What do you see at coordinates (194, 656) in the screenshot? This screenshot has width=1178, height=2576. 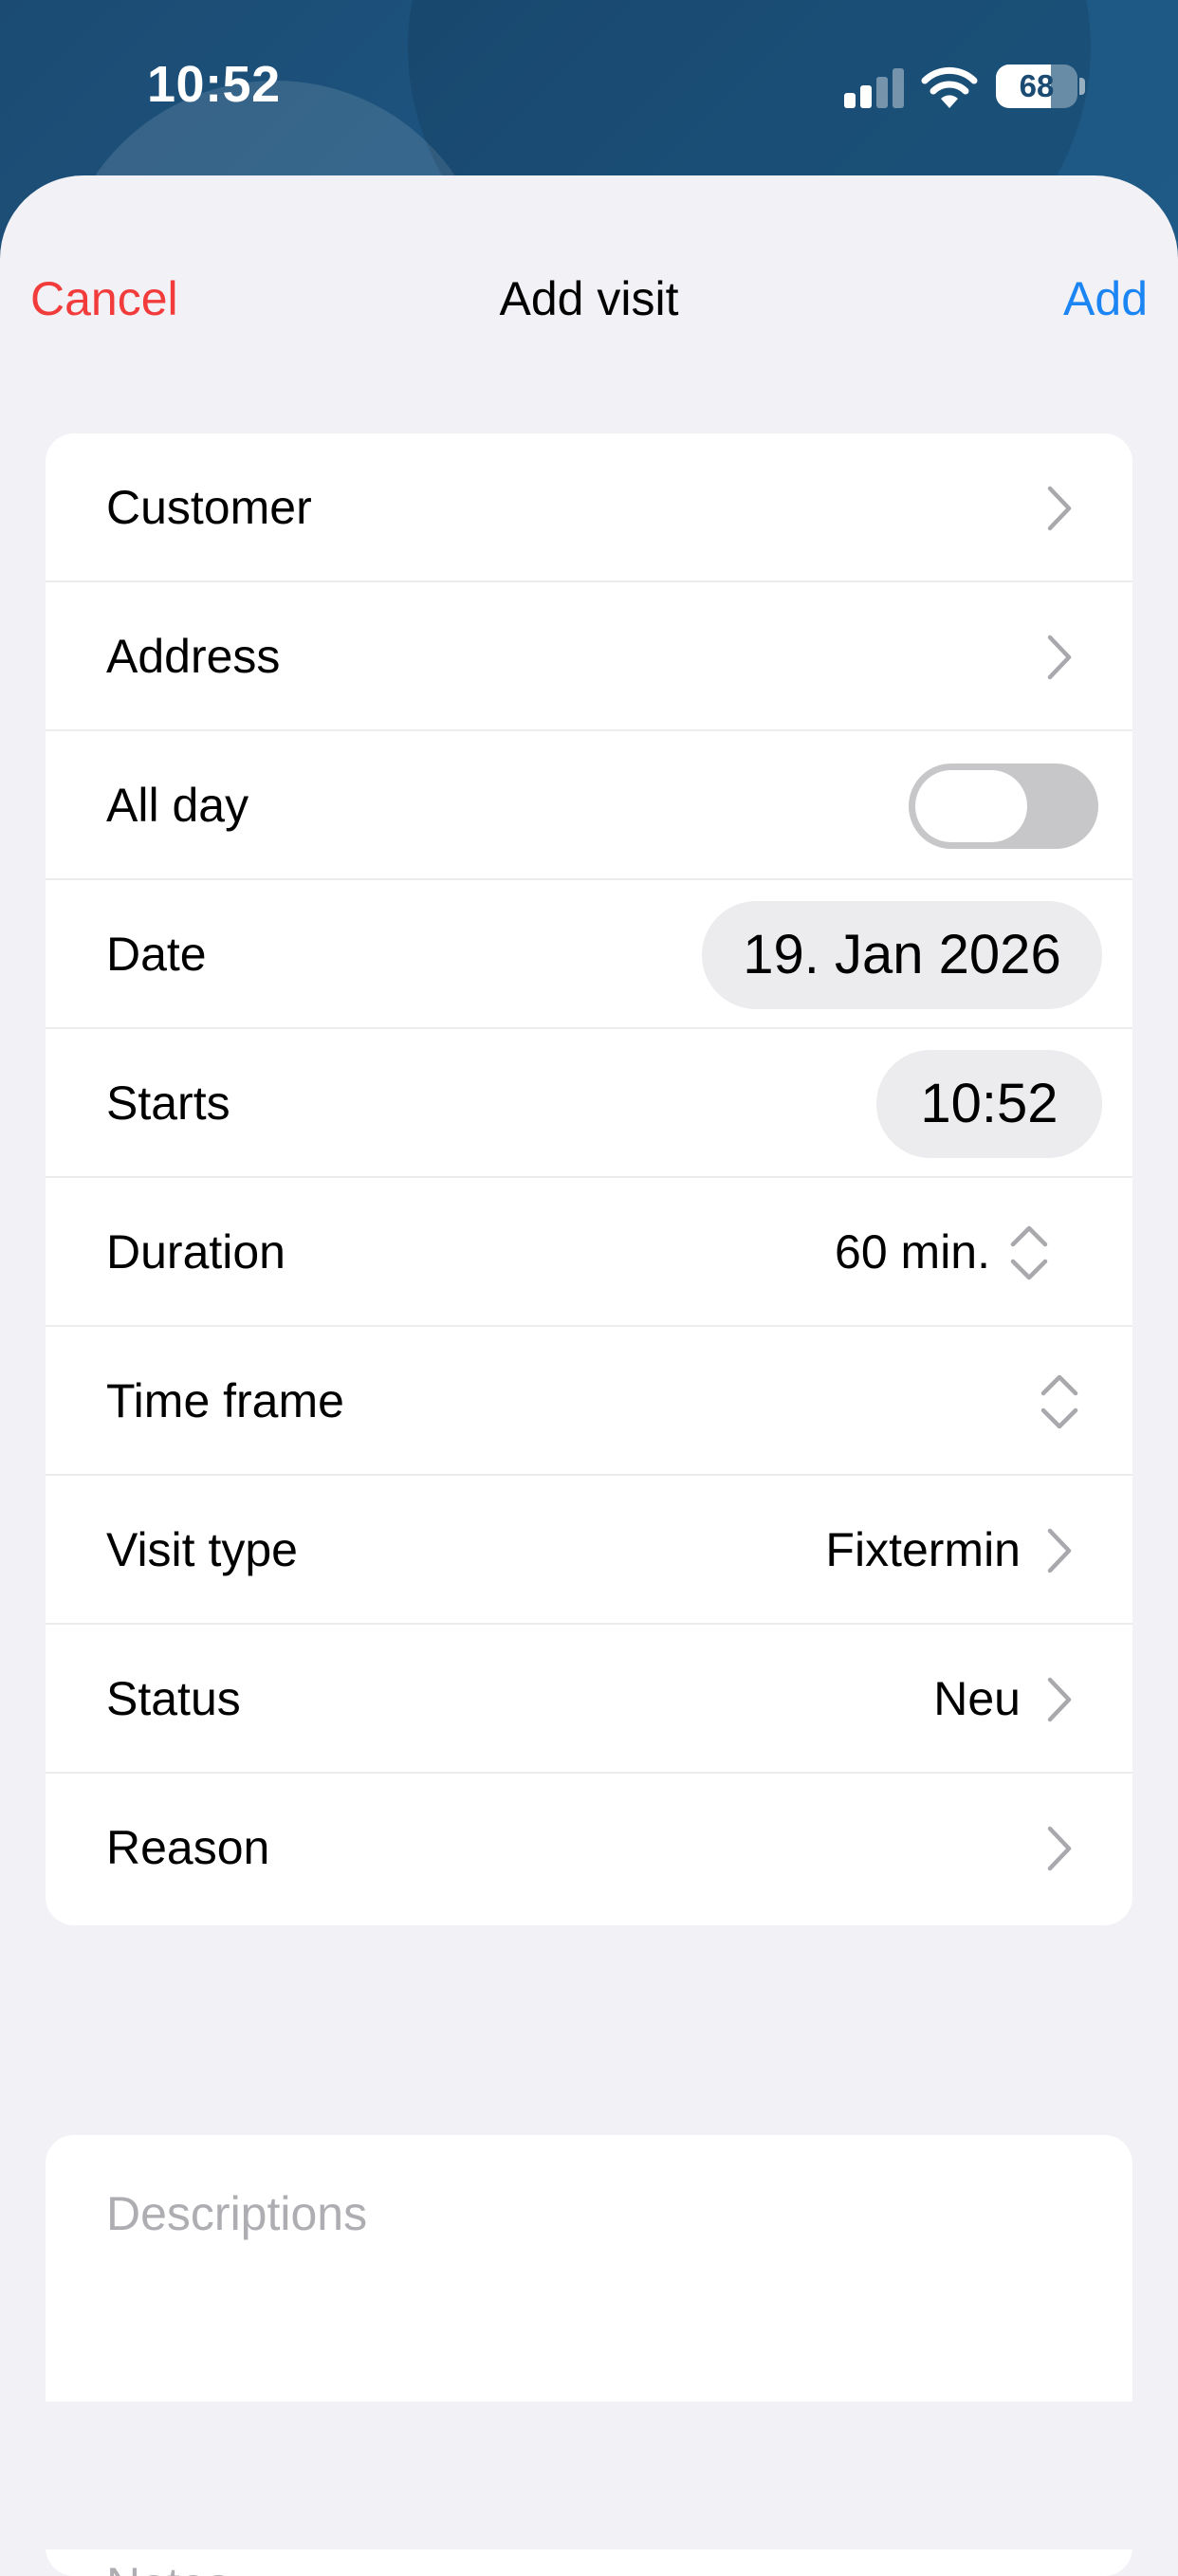 I see `address-label: Address` at bounding box center [194, 656].